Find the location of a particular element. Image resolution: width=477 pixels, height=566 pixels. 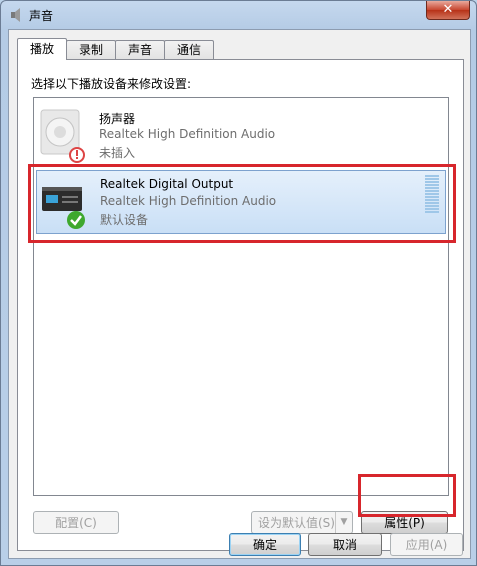

close-button: ✕ is located at coordinates (448, 10).